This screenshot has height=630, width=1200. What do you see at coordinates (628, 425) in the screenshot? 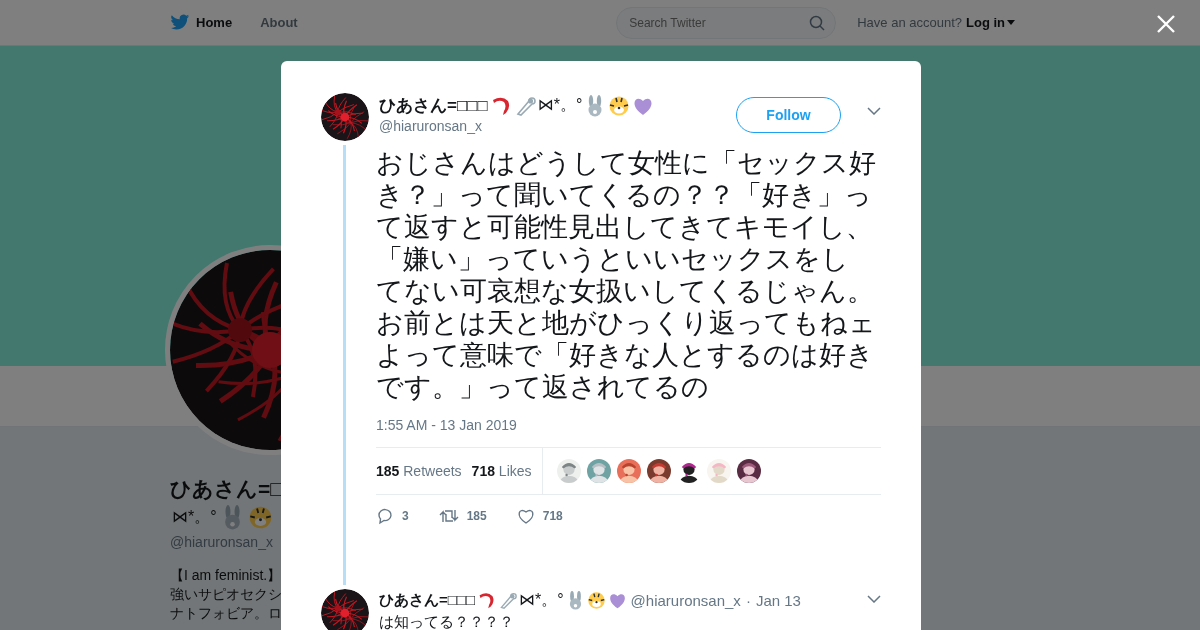
I see `tweet-timestamp: 1:55 AM - 13 Jan 2019` at bounding box center [628, 425].